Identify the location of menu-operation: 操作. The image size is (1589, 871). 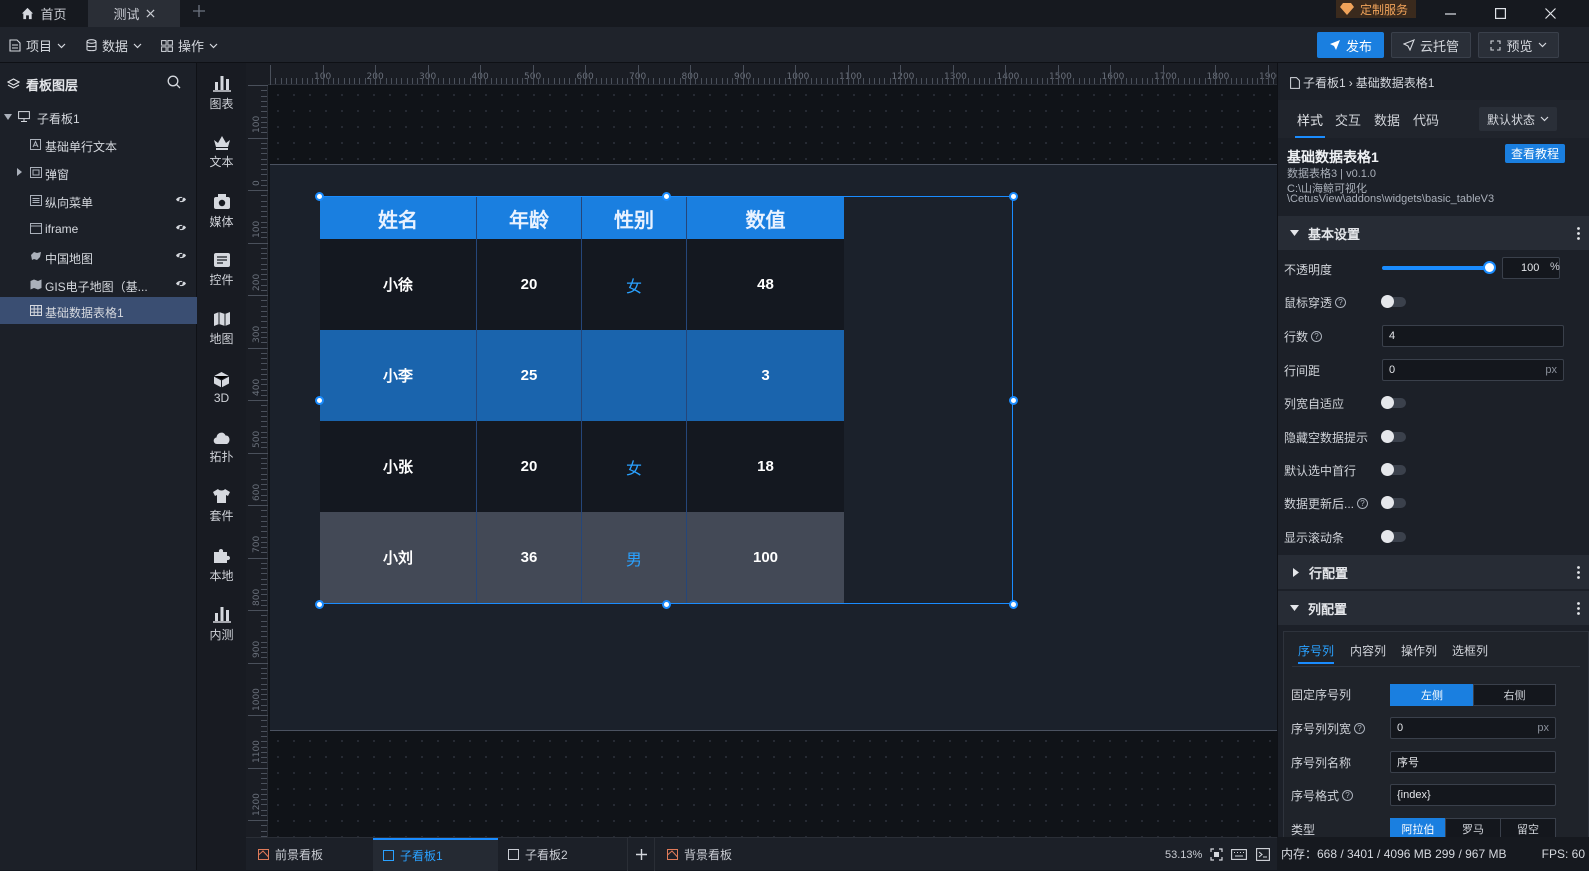
(189, 45).